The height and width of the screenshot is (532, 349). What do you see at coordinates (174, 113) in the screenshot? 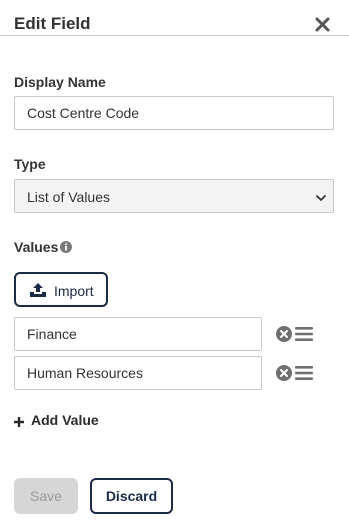
I see `display-name-input` at bounding box center [174, 113].